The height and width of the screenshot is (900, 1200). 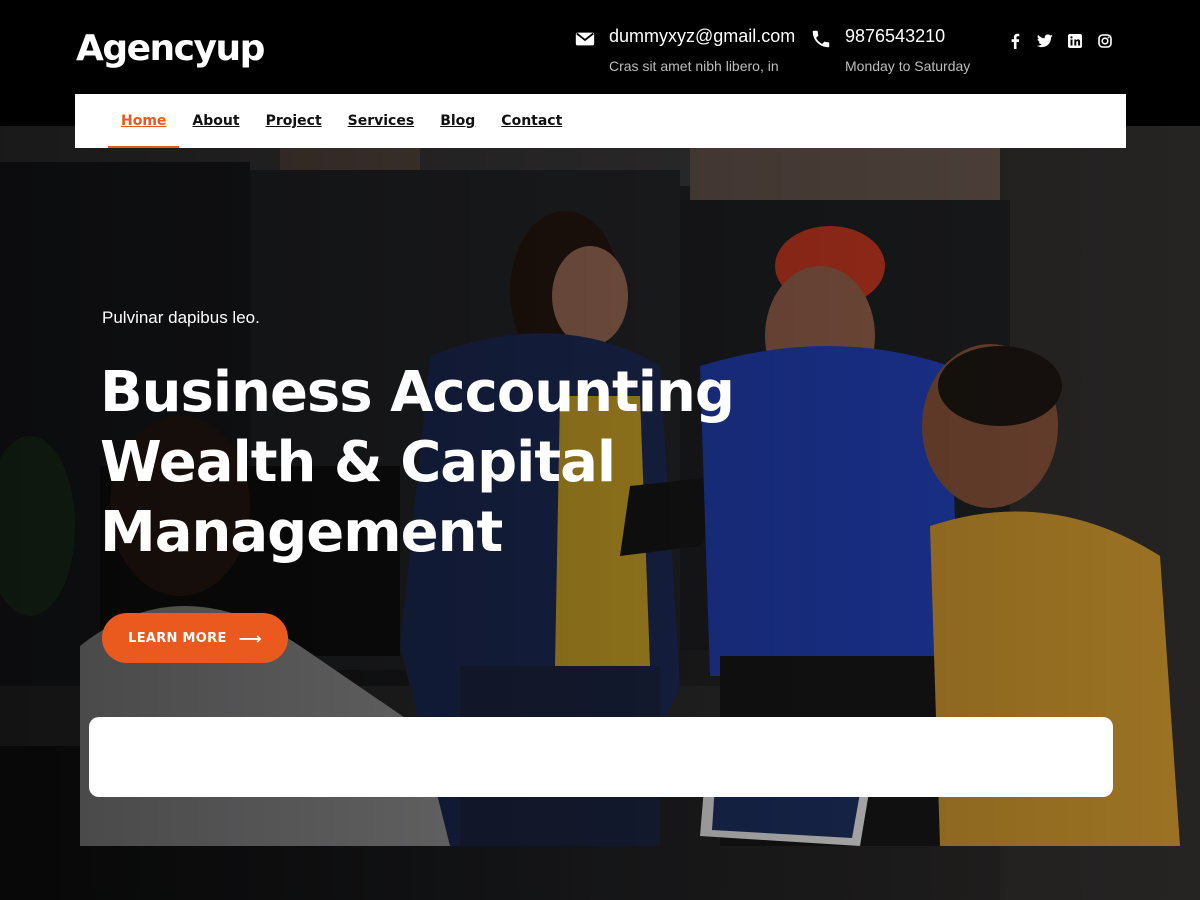 I want to click on nav-item-services: Services, so click(x=381, y=121).